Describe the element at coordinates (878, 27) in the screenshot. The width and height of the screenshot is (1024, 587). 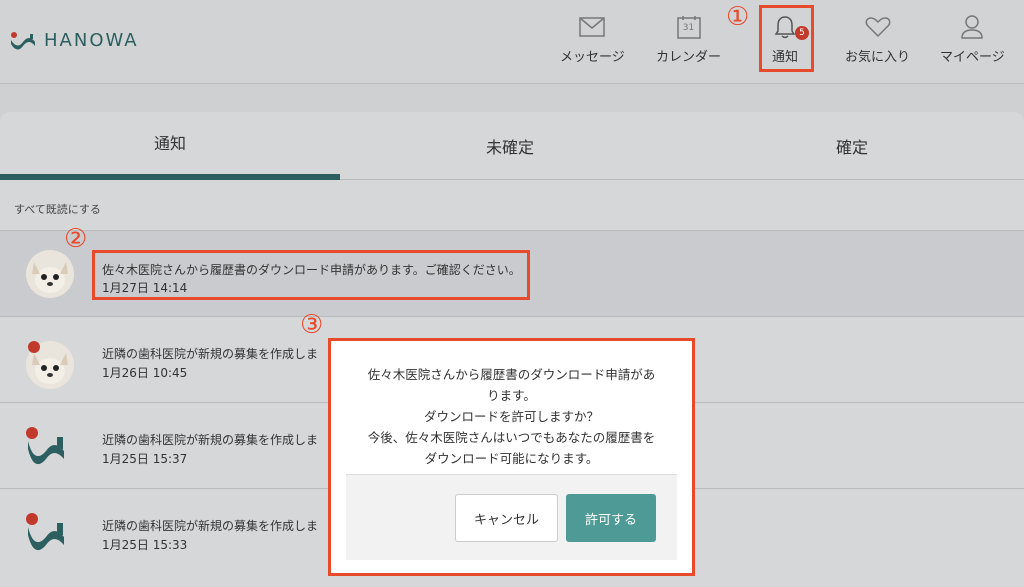
I see `heart-icon` at that location.